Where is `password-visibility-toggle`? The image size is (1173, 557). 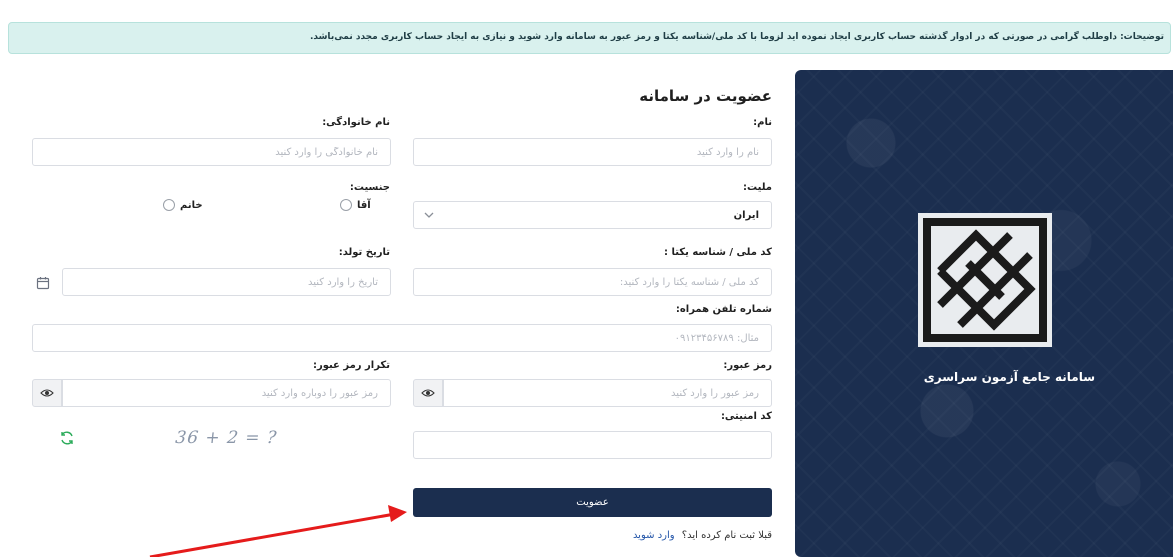 password-visibility-toggle is located at coordinates (428, 393).